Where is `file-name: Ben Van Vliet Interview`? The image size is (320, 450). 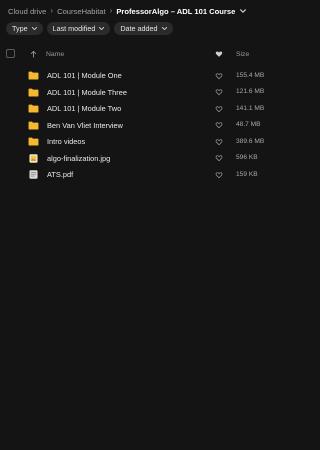 file-name: Ben Van Vliet Interview is located at coordinates (85, 125).